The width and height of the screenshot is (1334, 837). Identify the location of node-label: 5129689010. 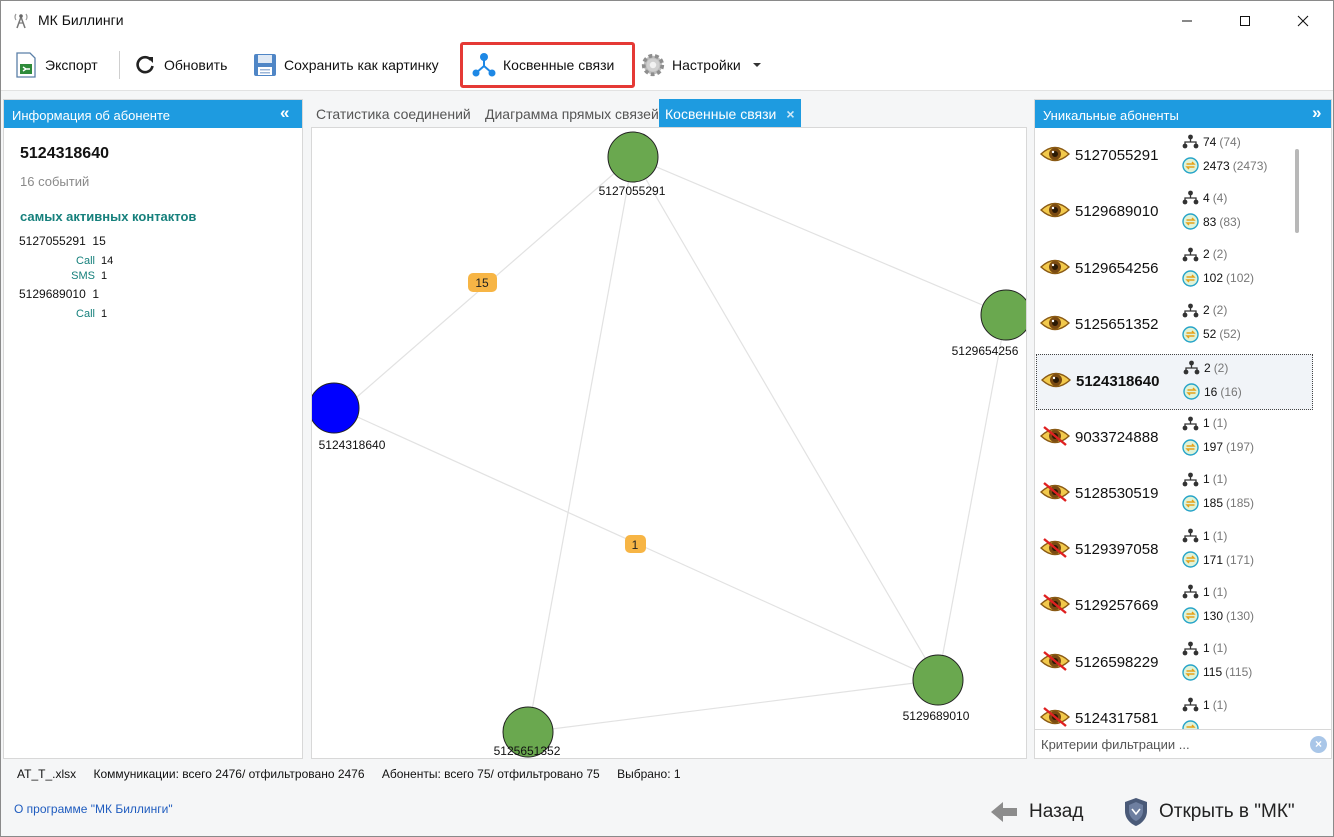
(936, 716).